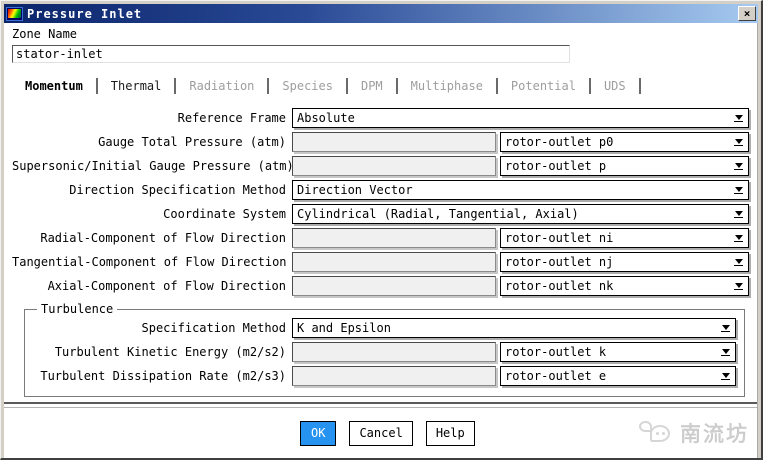 The width and height of the screenshot is (763, 460). What do you see at coordinates (136, 86) in the screenshot?
I see `tab-thermal: Thermal` at bounding box center [136, 86].